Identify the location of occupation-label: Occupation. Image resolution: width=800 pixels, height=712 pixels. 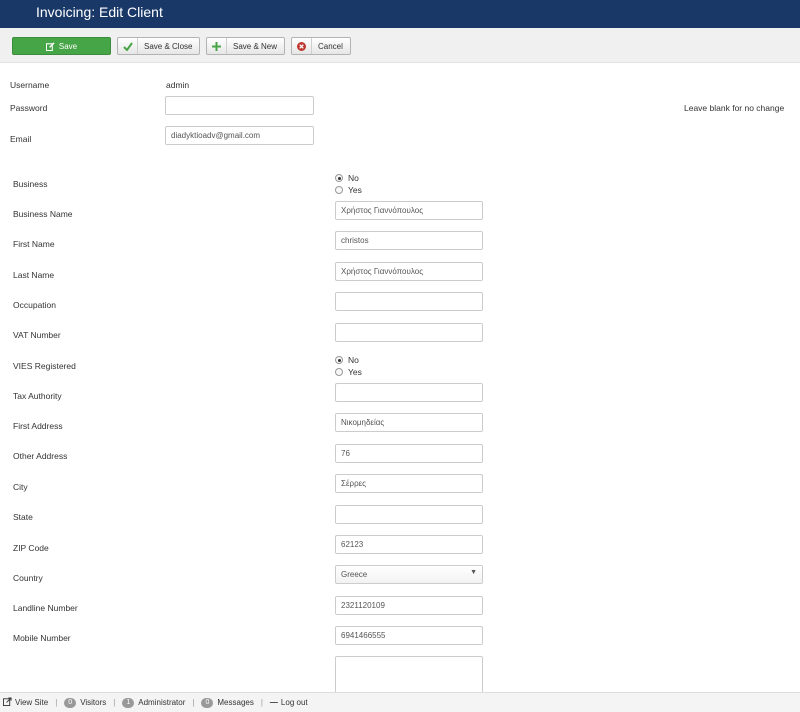
(34, 305).